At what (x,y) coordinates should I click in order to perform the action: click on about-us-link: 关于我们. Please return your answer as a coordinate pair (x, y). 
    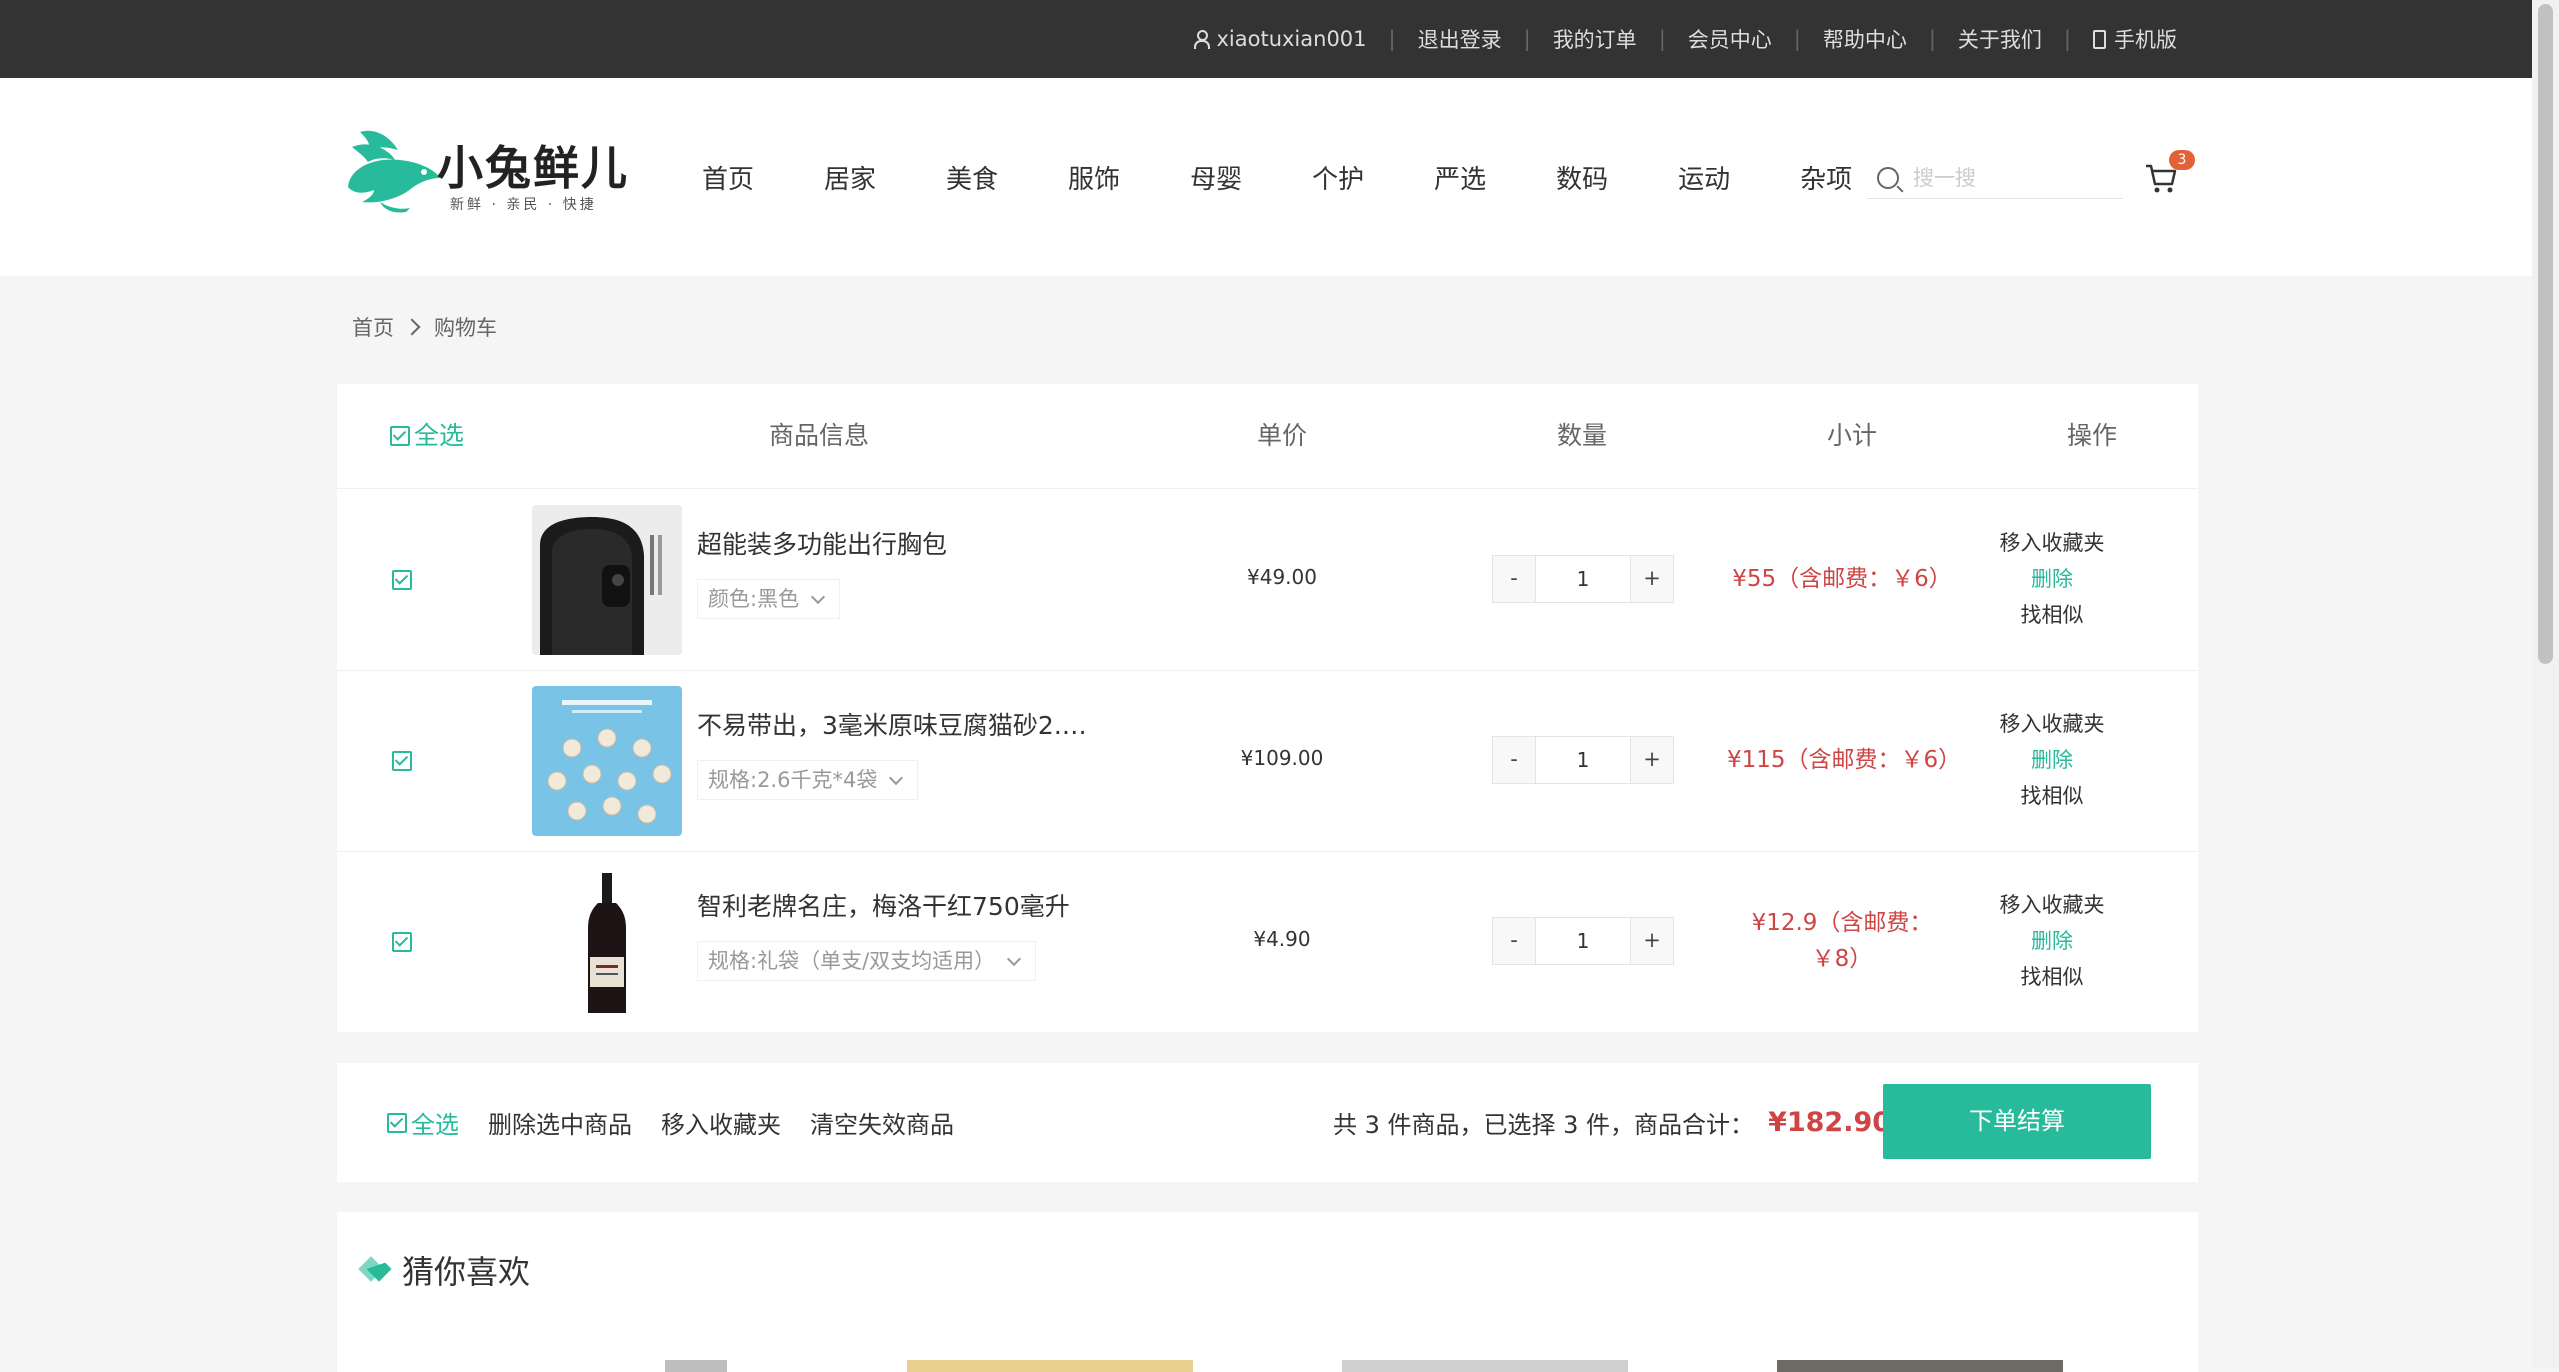
    Looking at the image, I should click on (2000, 39).